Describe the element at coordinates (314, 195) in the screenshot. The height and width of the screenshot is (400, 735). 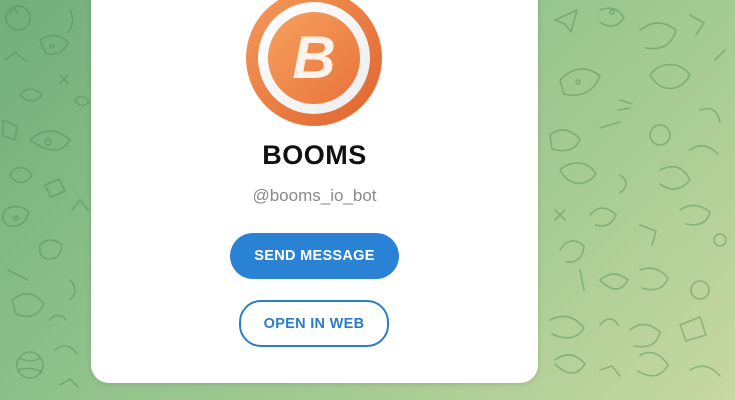
I see `bot-username: @booms_io_bot` at that location.